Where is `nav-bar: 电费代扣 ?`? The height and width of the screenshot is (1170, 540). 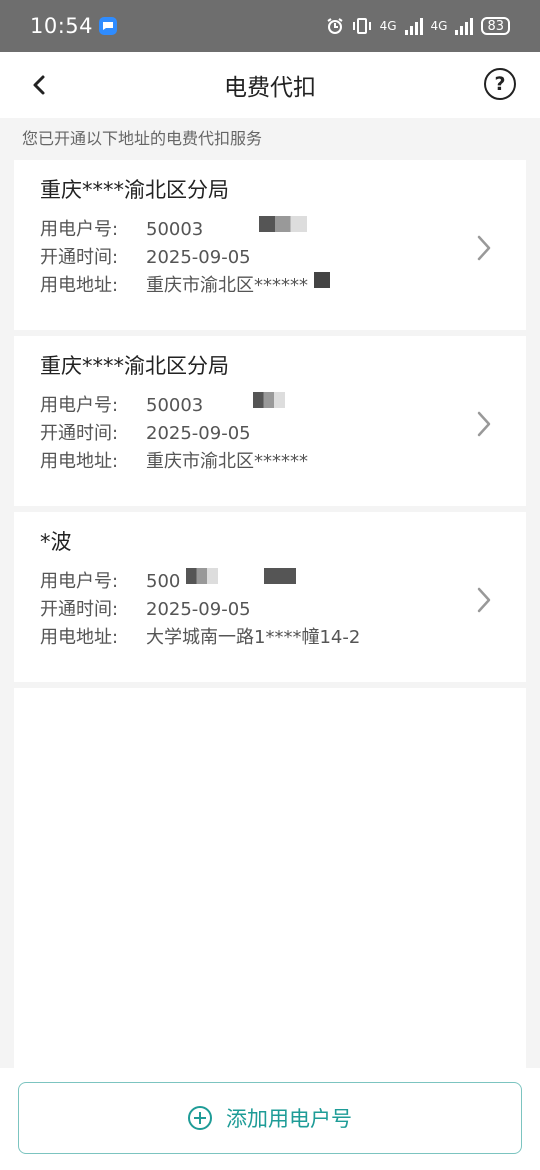 nav-bar: 电费代扣 ? is located at coordinates (270, 85).